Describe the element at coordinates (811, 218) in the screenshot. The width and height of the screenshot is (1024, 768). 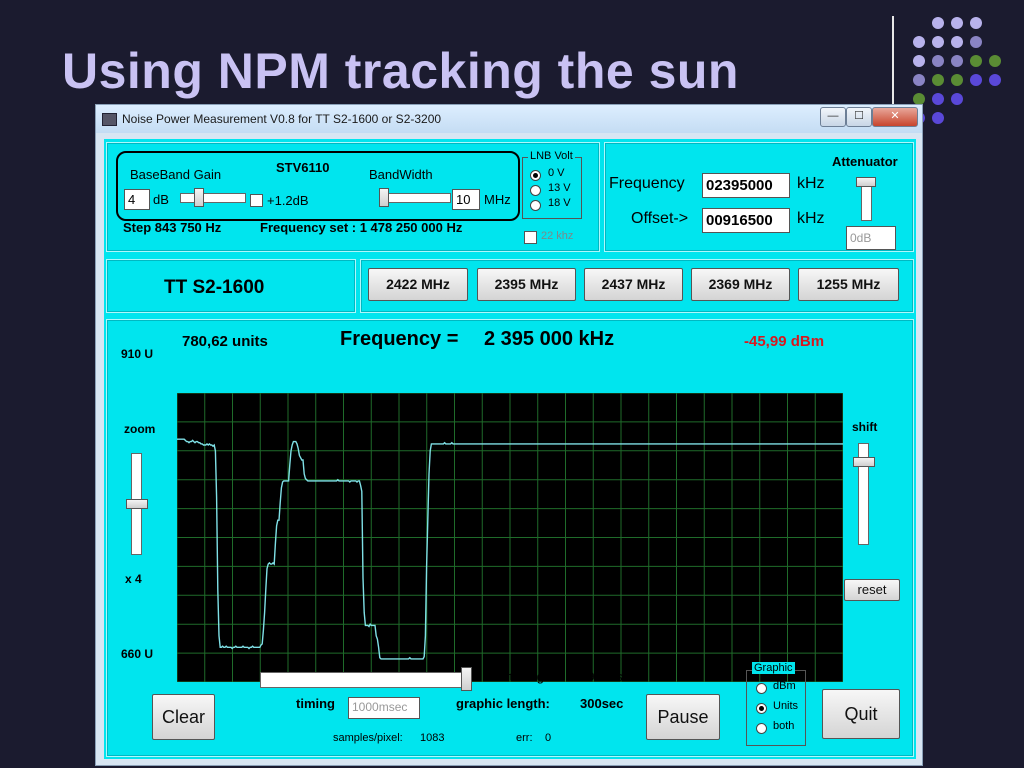
I see `offset-unit: kHz` at that location.